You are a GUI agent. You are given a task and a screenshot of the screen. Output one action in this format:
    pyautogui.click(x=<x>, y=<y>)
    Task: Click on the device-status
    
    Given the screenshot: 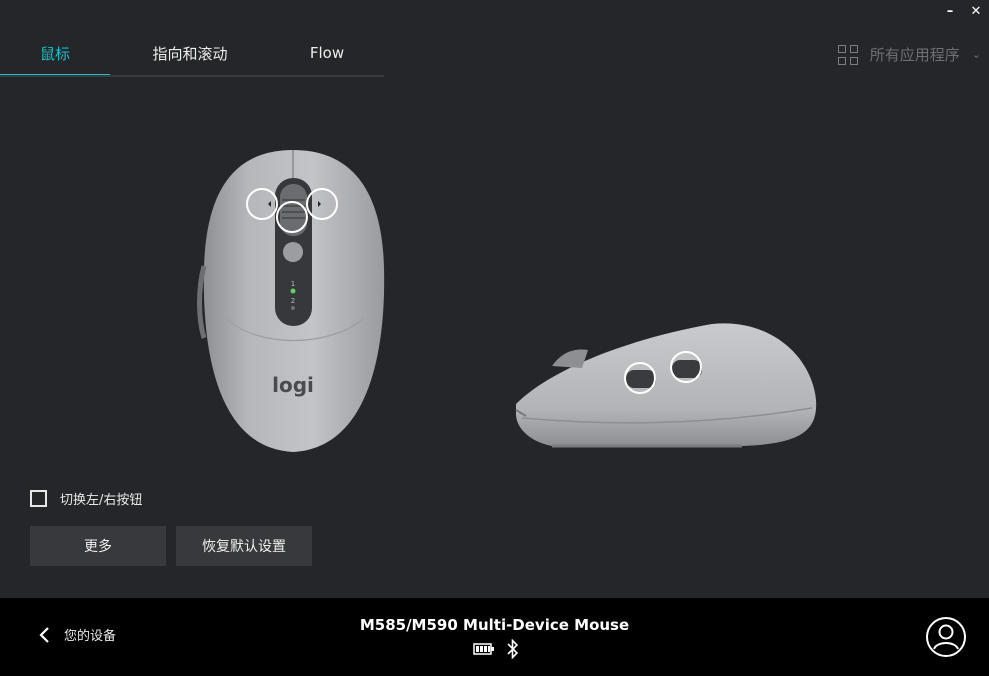 What is the action you would take?
    pyautogui.click(x=496, y=649)
    